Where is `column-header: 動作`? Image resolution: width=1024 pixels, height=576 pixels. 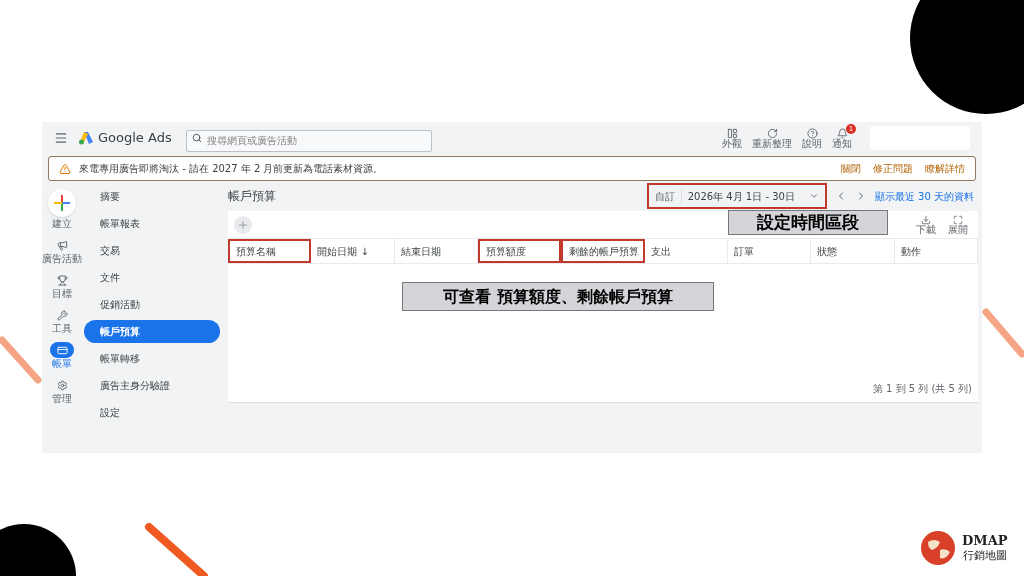
column-header: 動作 is located at coordinates (936, 251).